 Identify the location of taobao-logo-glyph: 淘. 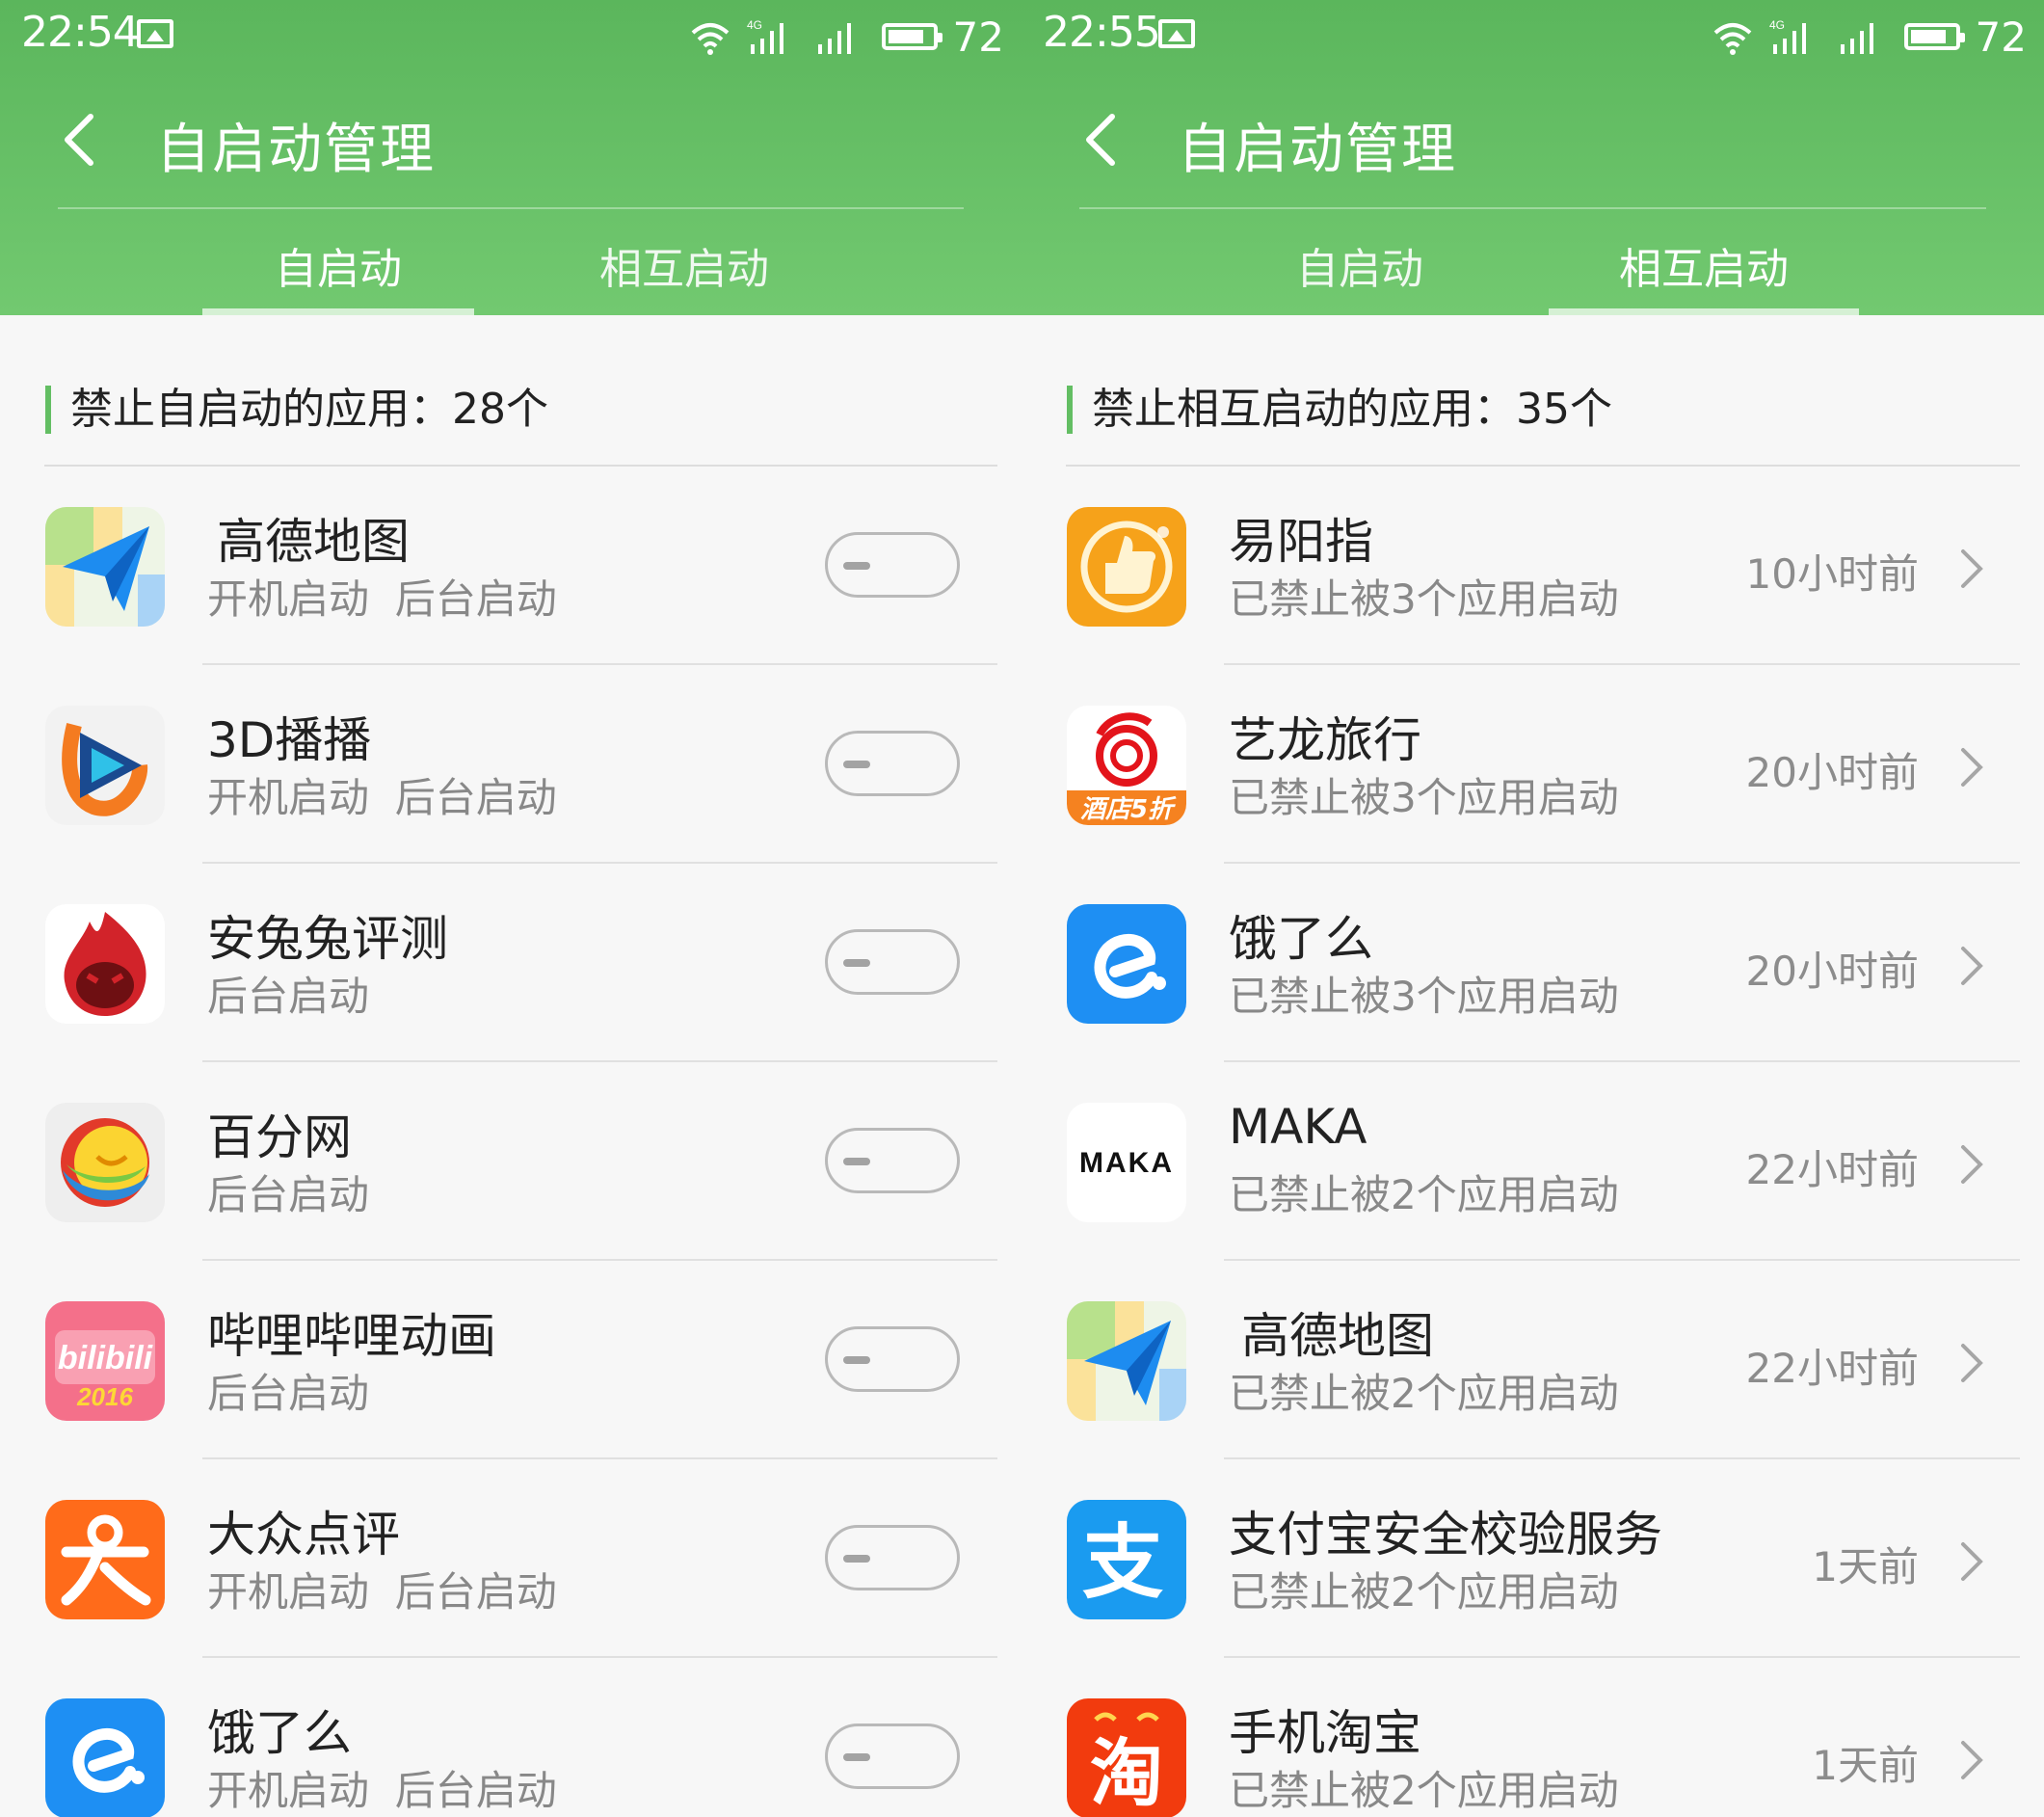
(1126, 1773).